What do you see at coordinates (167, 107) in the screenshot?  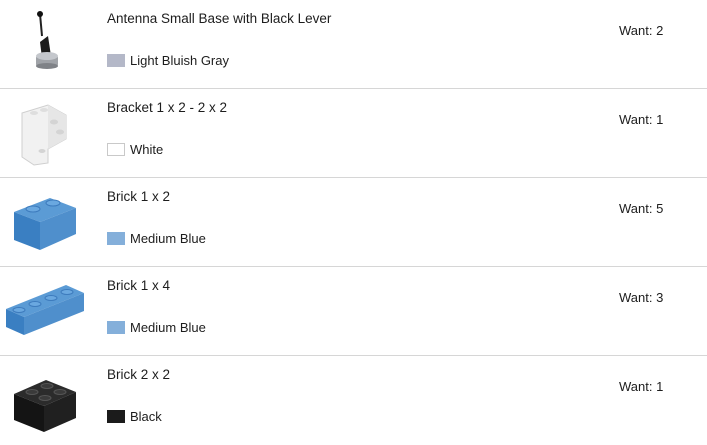 I see `part-name: Bracket 1 x 2 - 2 x 2` at bounding box center [167, 107].